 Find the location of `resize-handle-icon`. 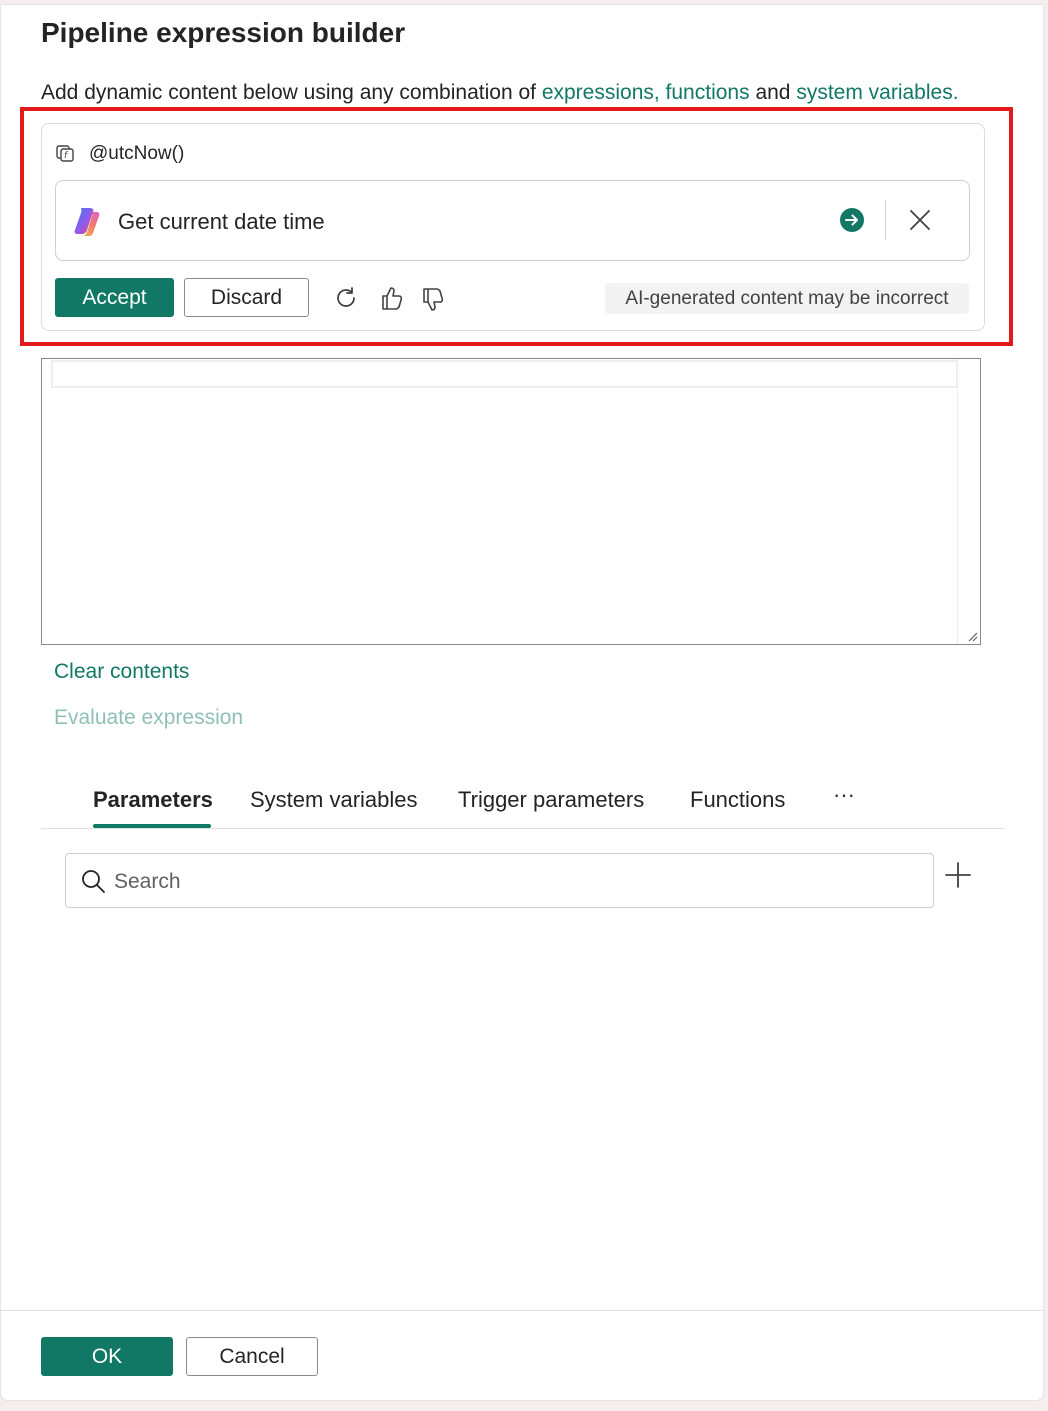

resize-handle-icon is located at coordinates (972, 636).